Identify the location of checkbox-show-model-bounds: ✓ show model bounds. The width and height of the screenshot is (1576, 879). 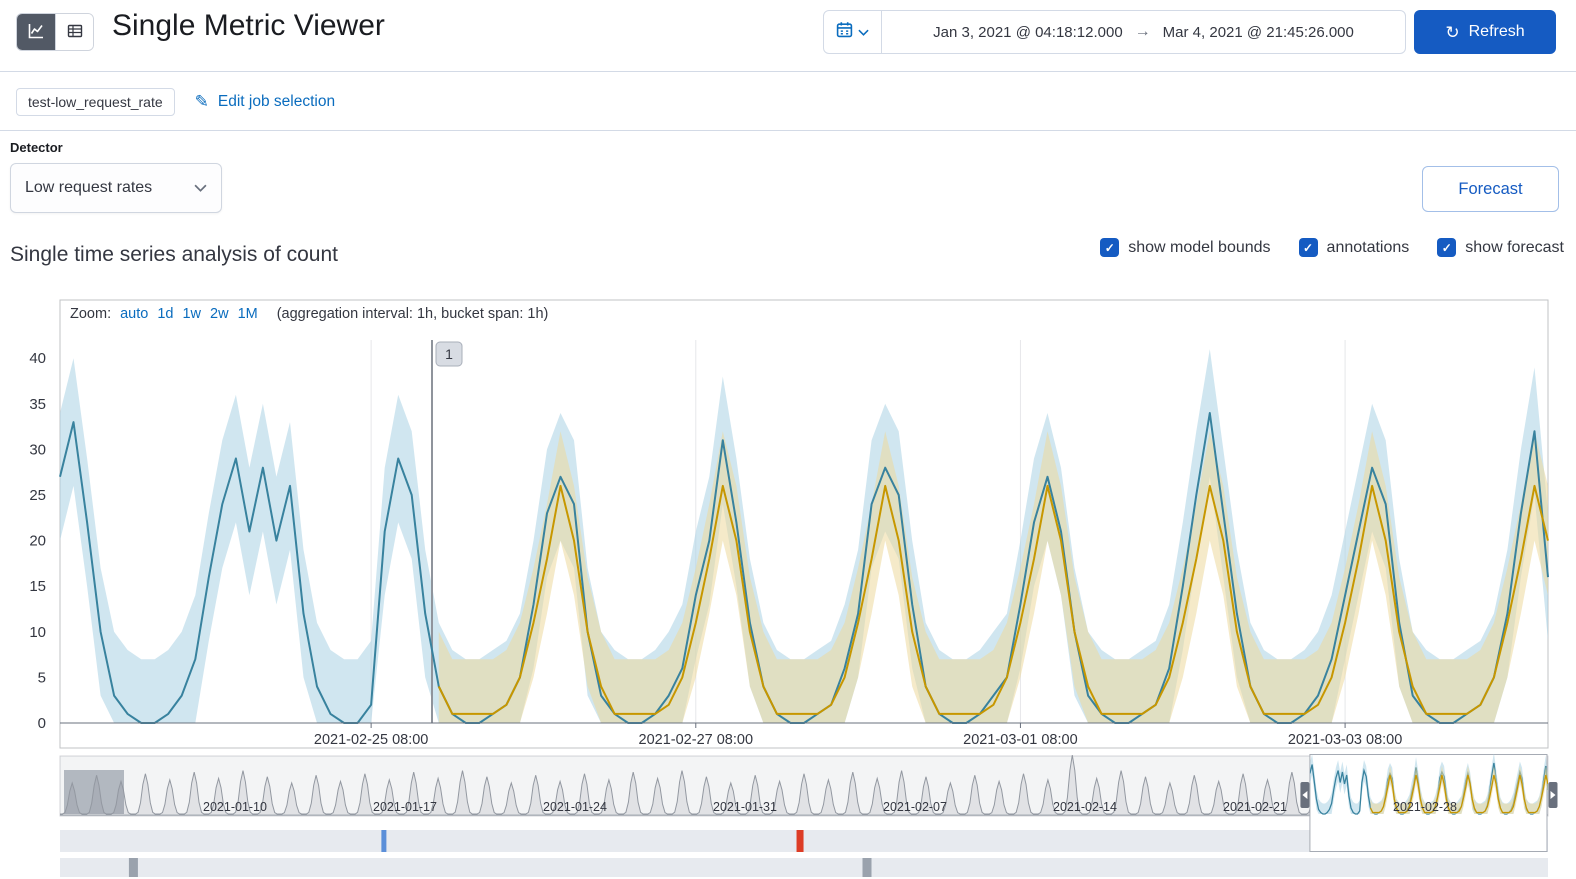
(1185, 247).